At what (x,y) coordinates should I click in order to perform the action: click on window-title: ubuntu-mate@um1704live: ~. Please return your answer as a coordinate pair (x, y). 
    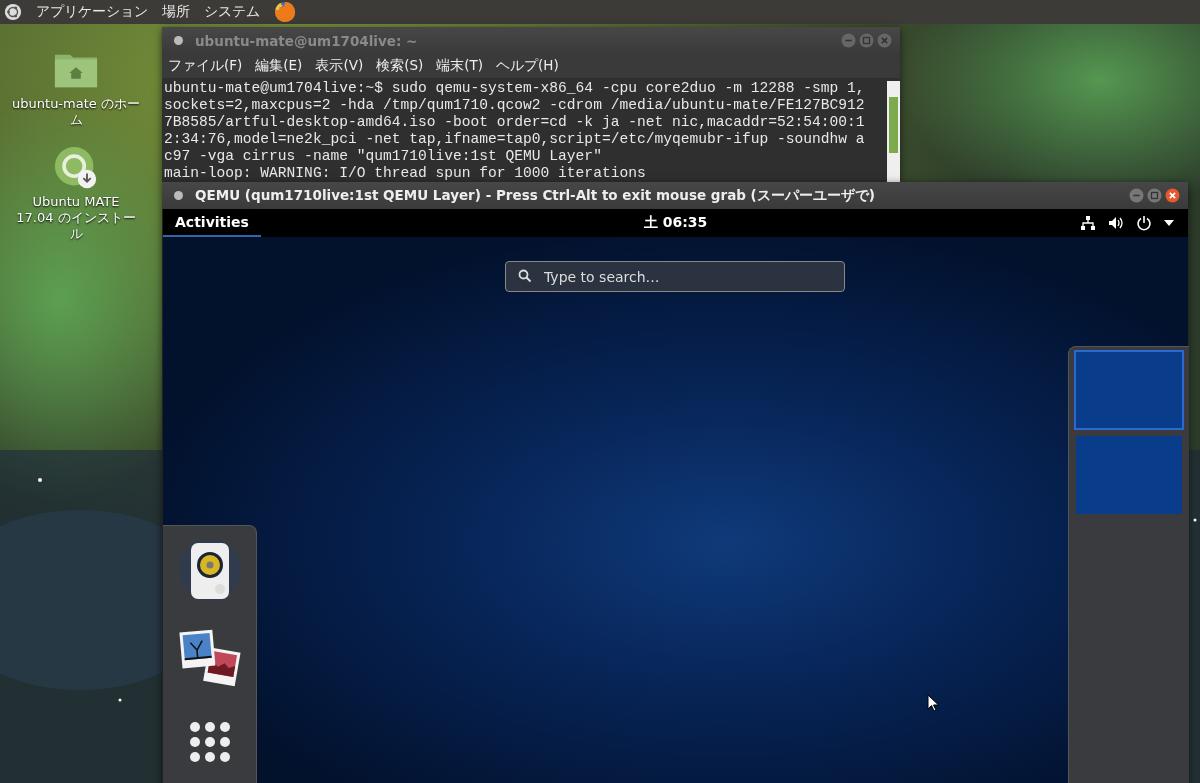
    Looking at the image, I should click on (307, 40).